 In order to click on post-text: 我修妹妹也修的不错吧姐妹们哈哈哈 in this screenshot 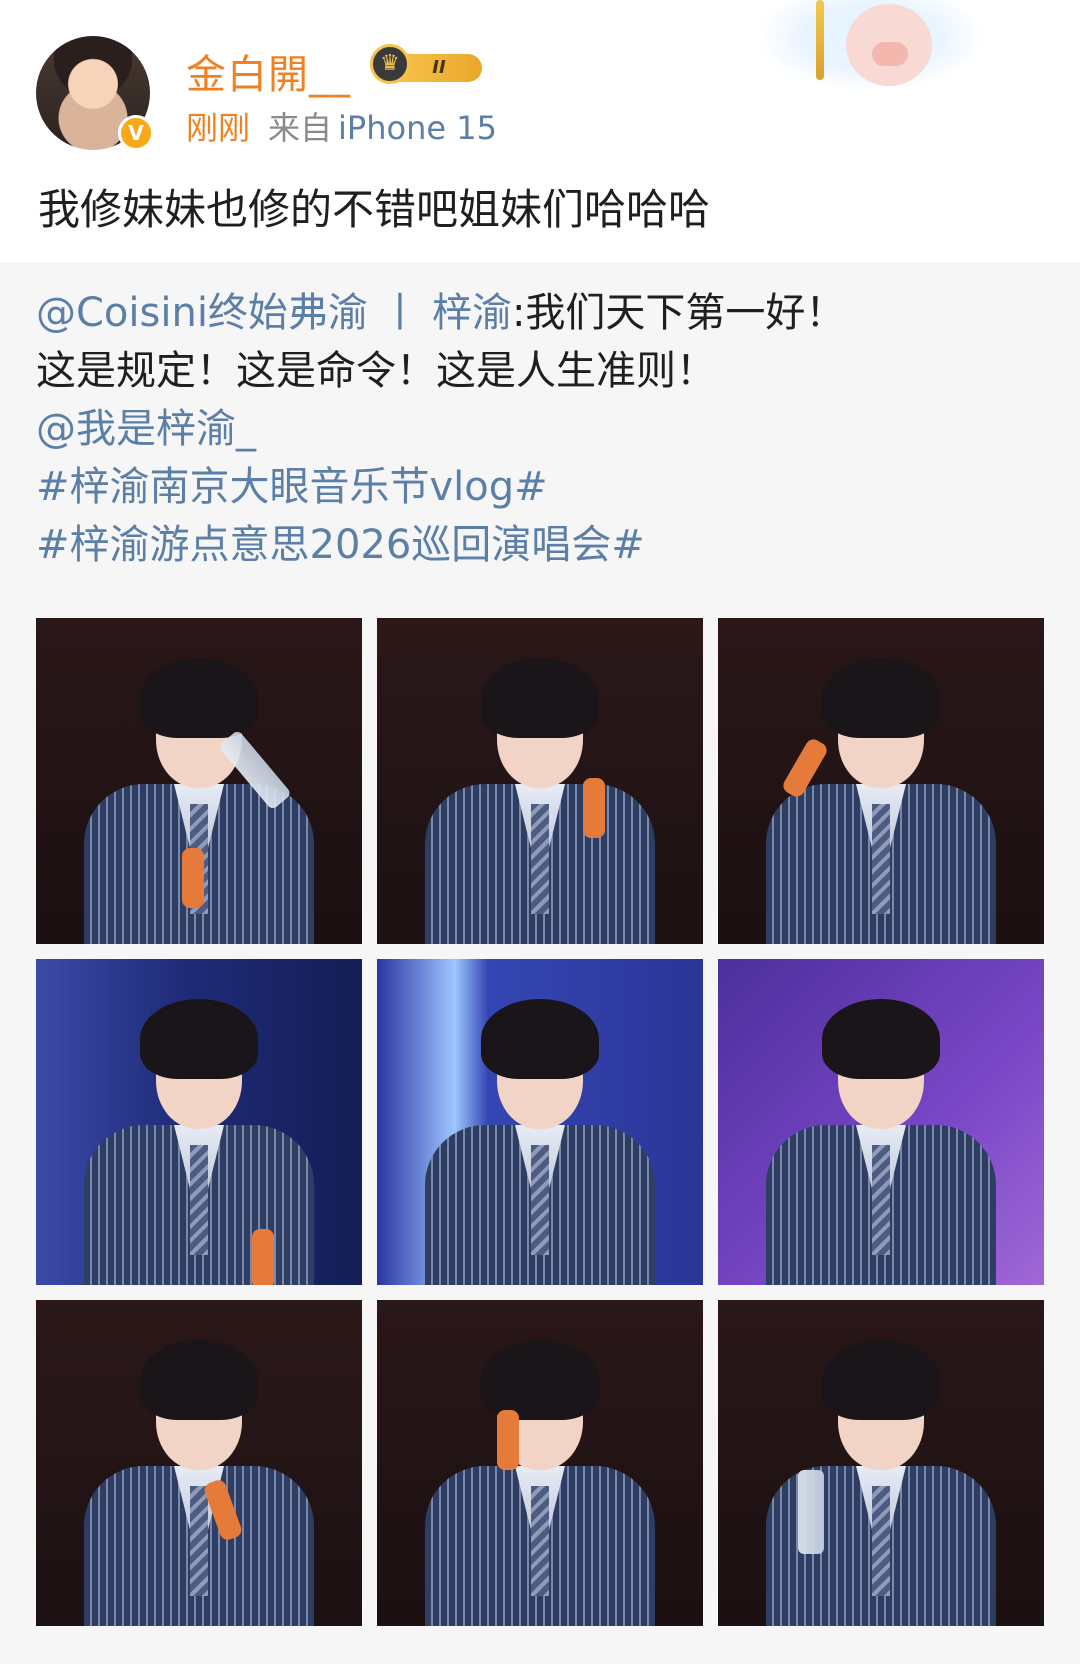, I will do `click(374, 209)`.